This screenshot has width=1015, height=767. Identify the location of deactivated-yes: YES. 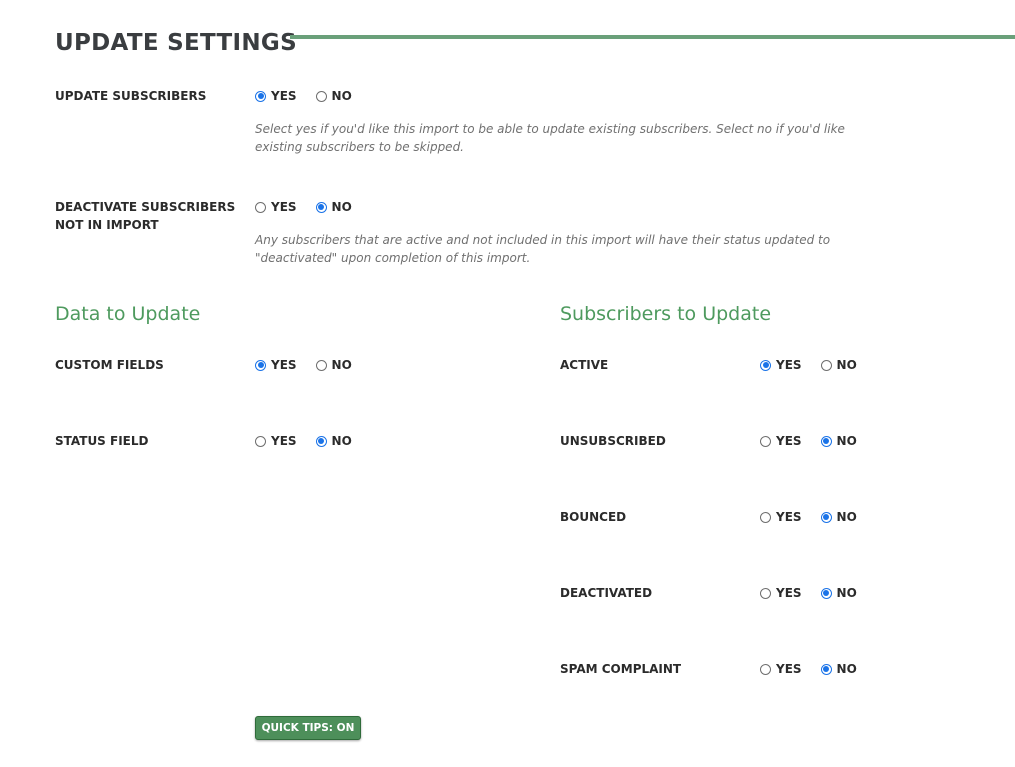
(781, 593).